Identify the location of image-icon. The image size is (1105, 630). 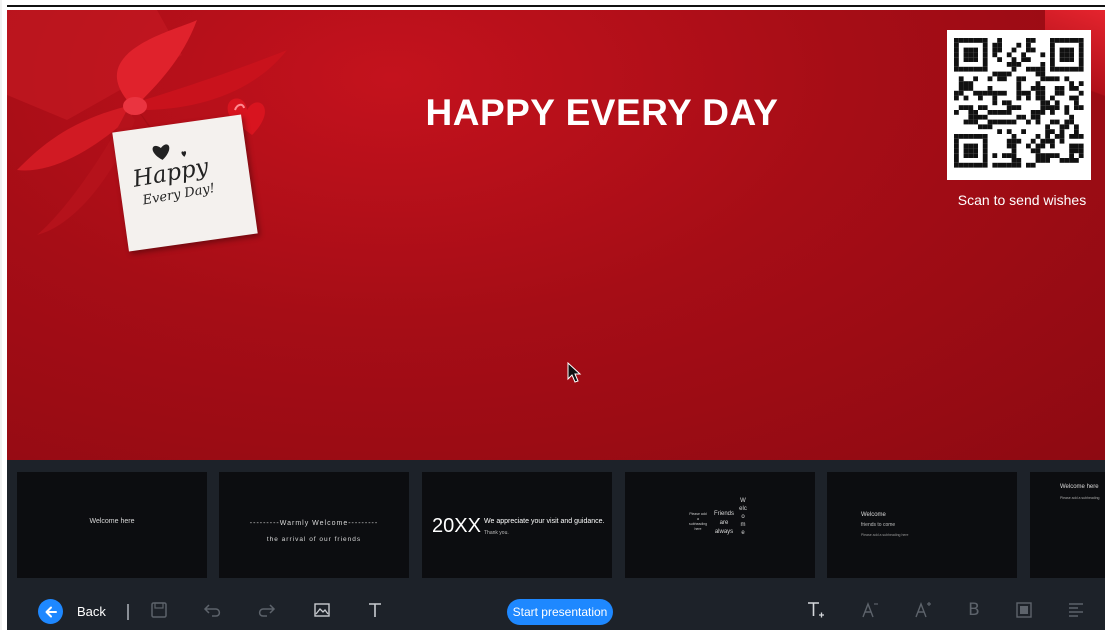
(322, 610).